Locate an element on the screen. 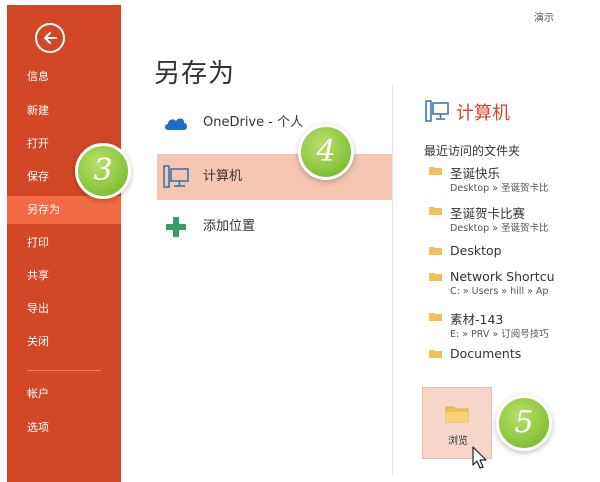 This screenshot has height=482, width=600. app-title: 演示 is located at coordinates (544, 18).